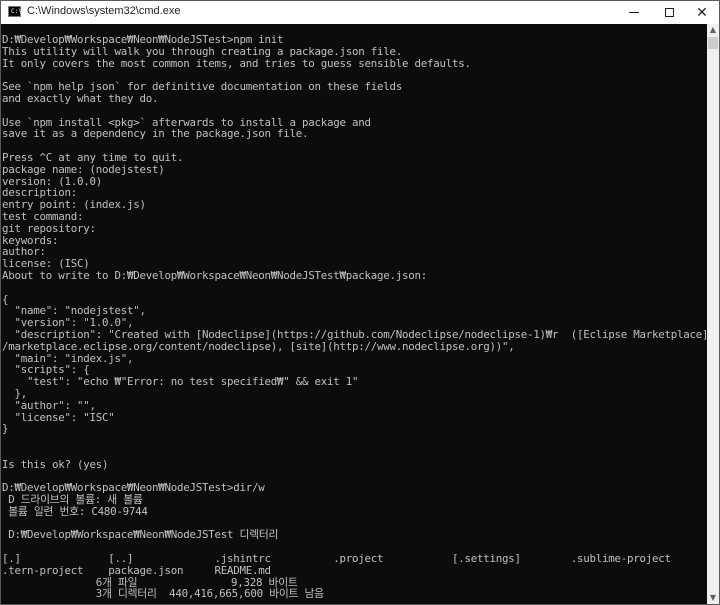 The width and height of the screenshot is (720, 605). Describe the element at coordinates (713, 30) in the screenshot. I see `scroll-up-icon: ▲` at that location.